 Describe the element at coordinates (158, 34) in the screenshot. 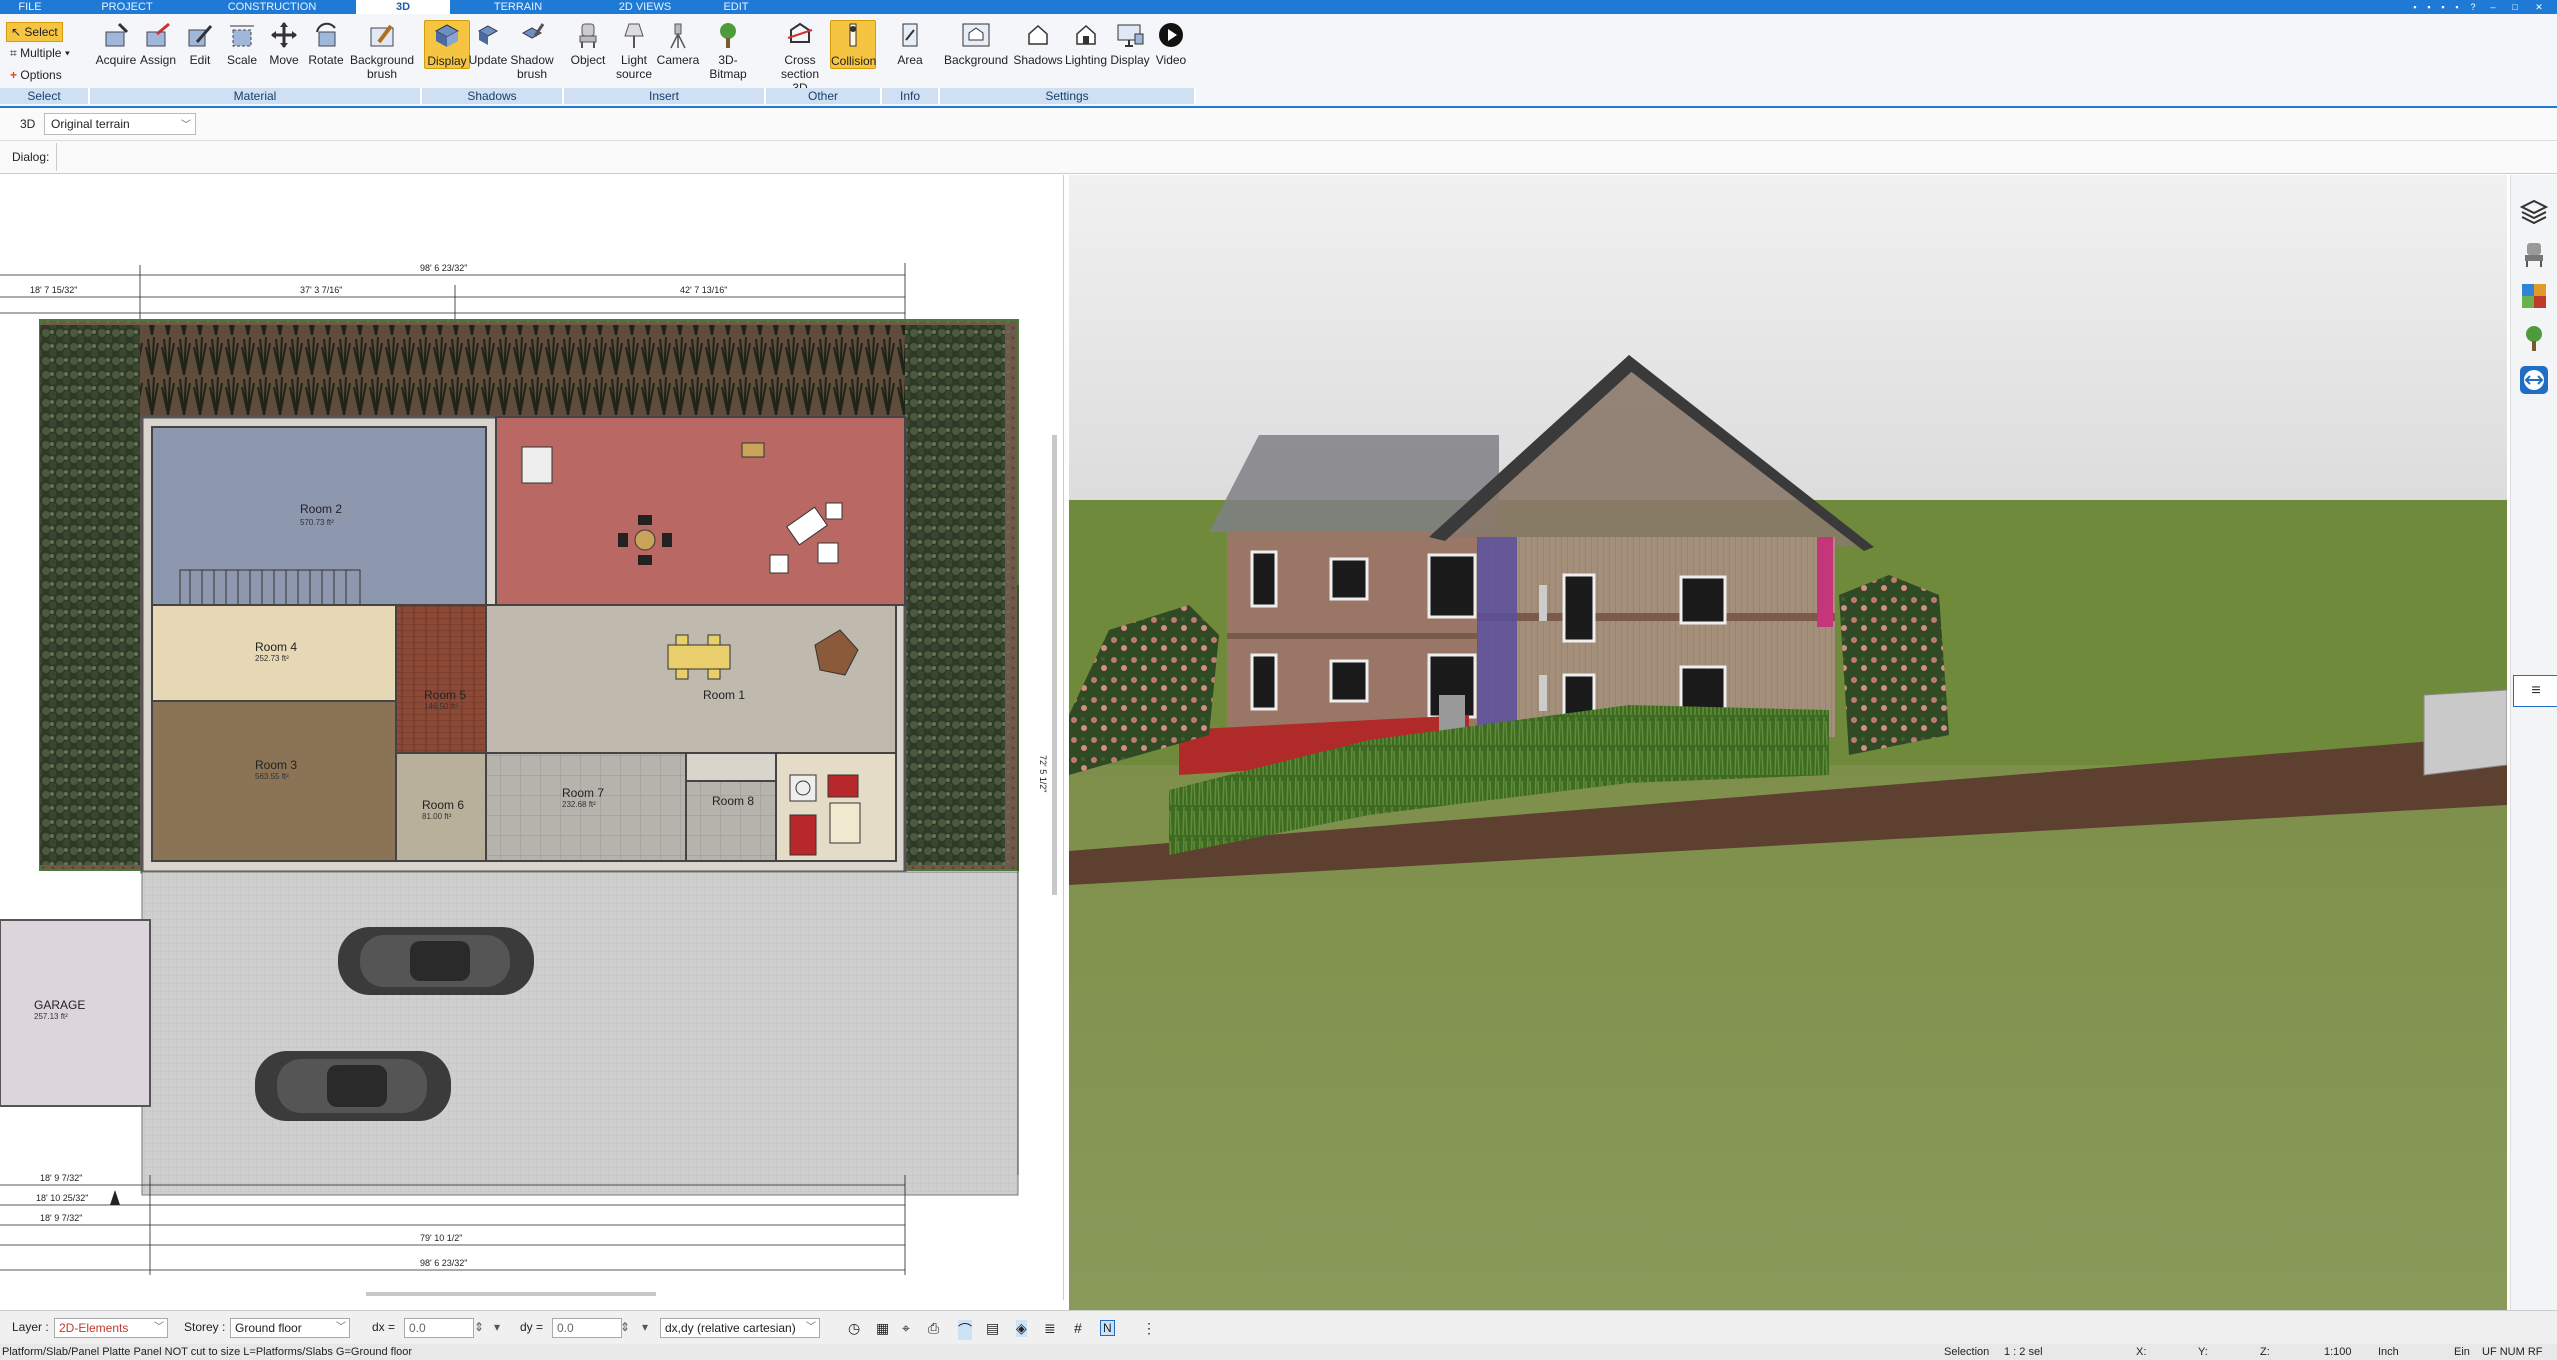

I see `assign-icon` at that location.